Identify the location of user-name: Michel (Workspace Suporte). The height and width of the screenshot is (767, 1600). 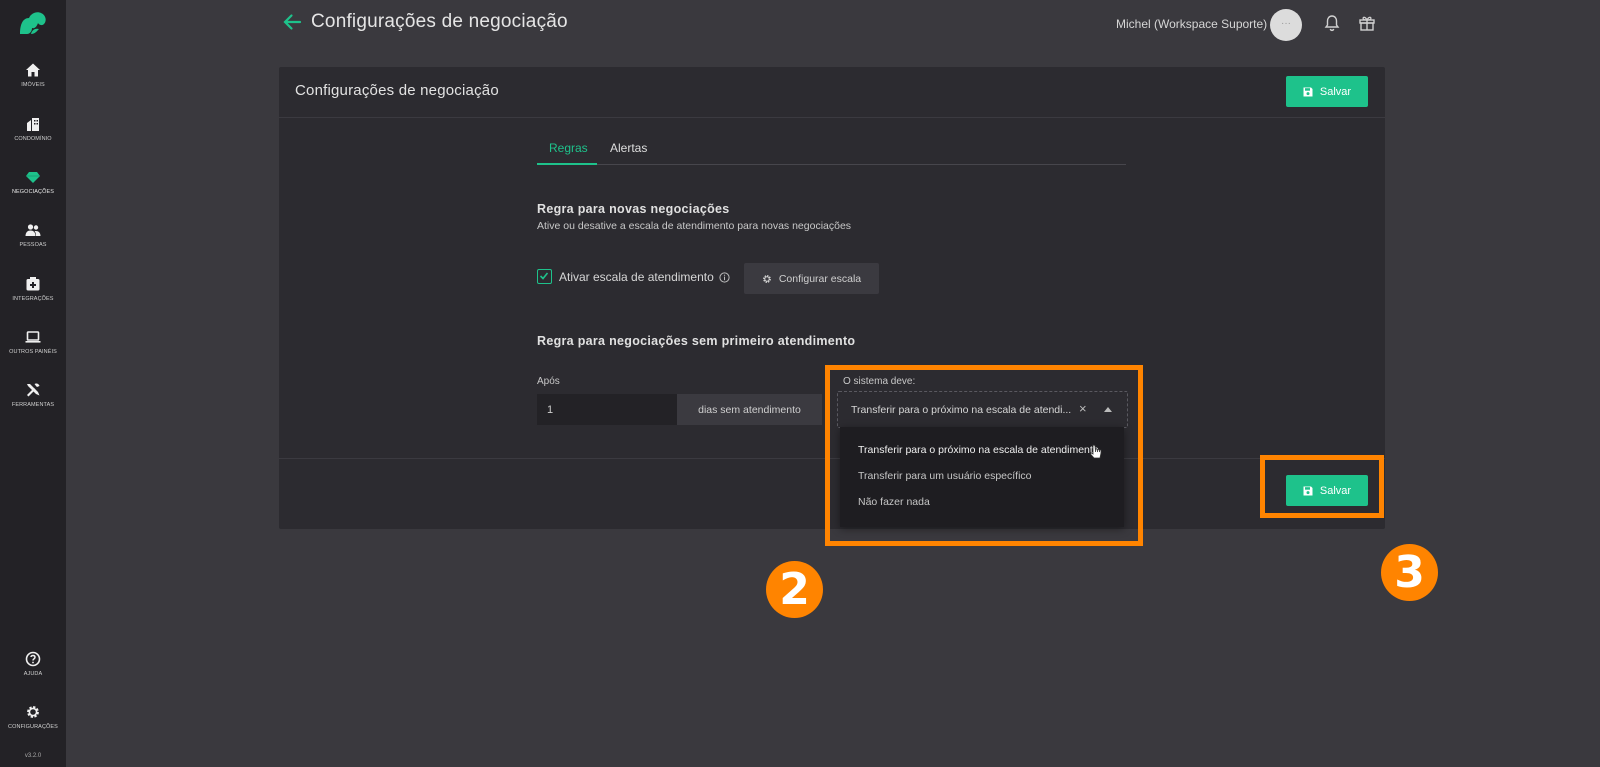
(1191, 24).